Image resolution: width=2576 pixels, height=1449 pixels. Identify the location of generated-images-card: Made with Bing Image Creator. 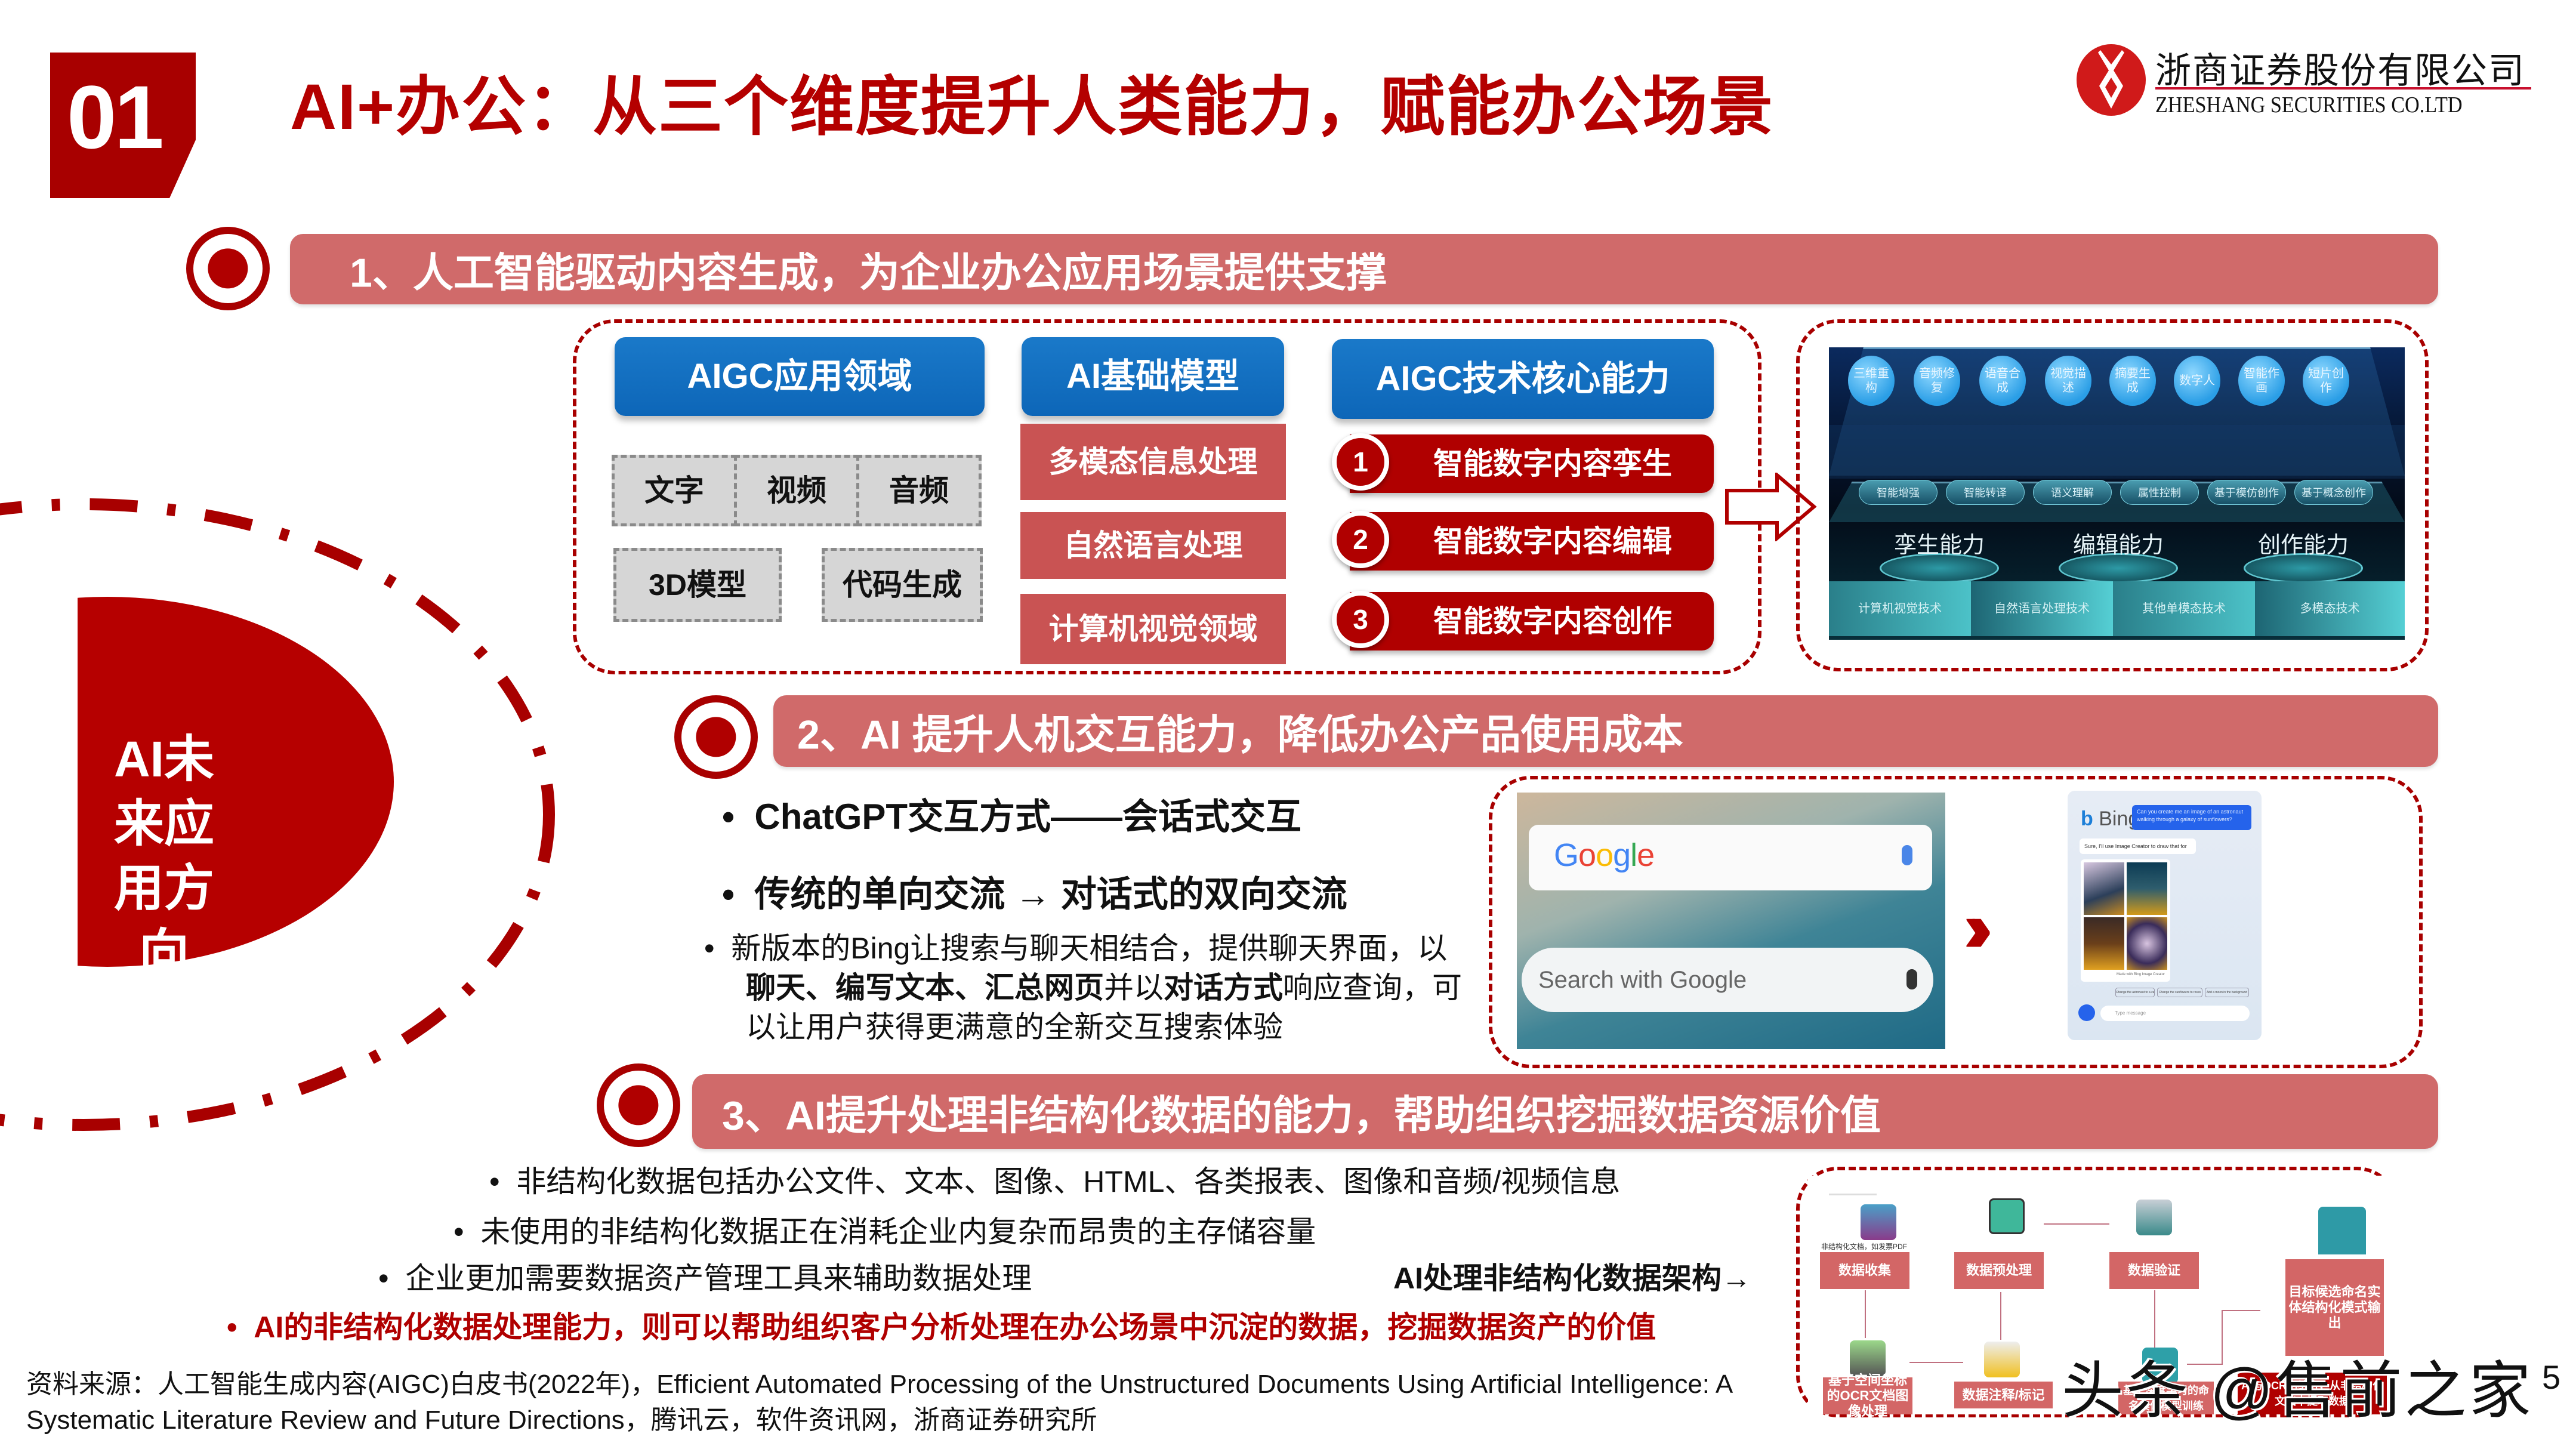
(2125, 920).